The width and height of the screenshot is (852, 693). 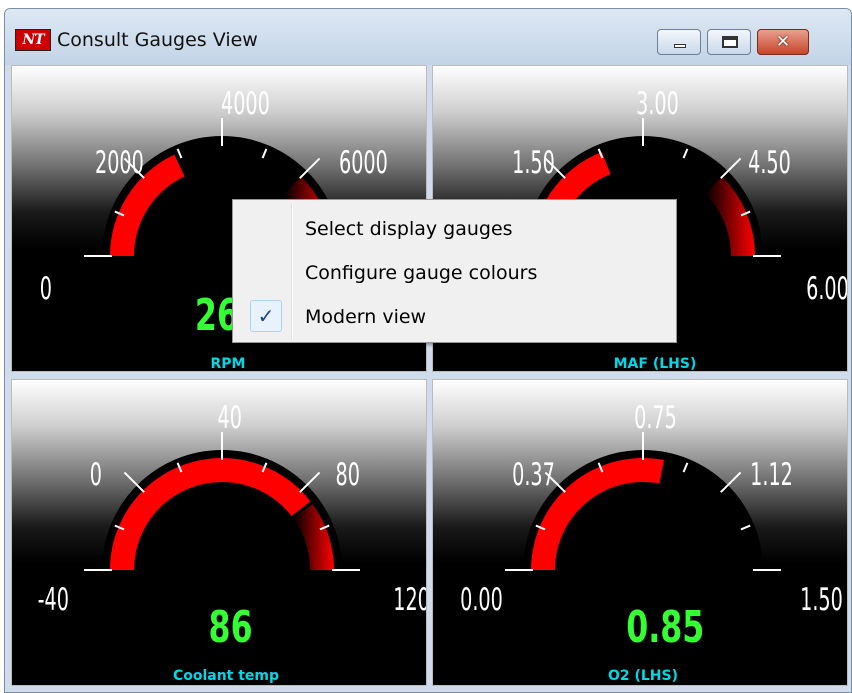 What do you see at coordinates (226, 676) in the screenshot?
I see `coolant-label: Coolant temp` at bounding box center [226, 676].